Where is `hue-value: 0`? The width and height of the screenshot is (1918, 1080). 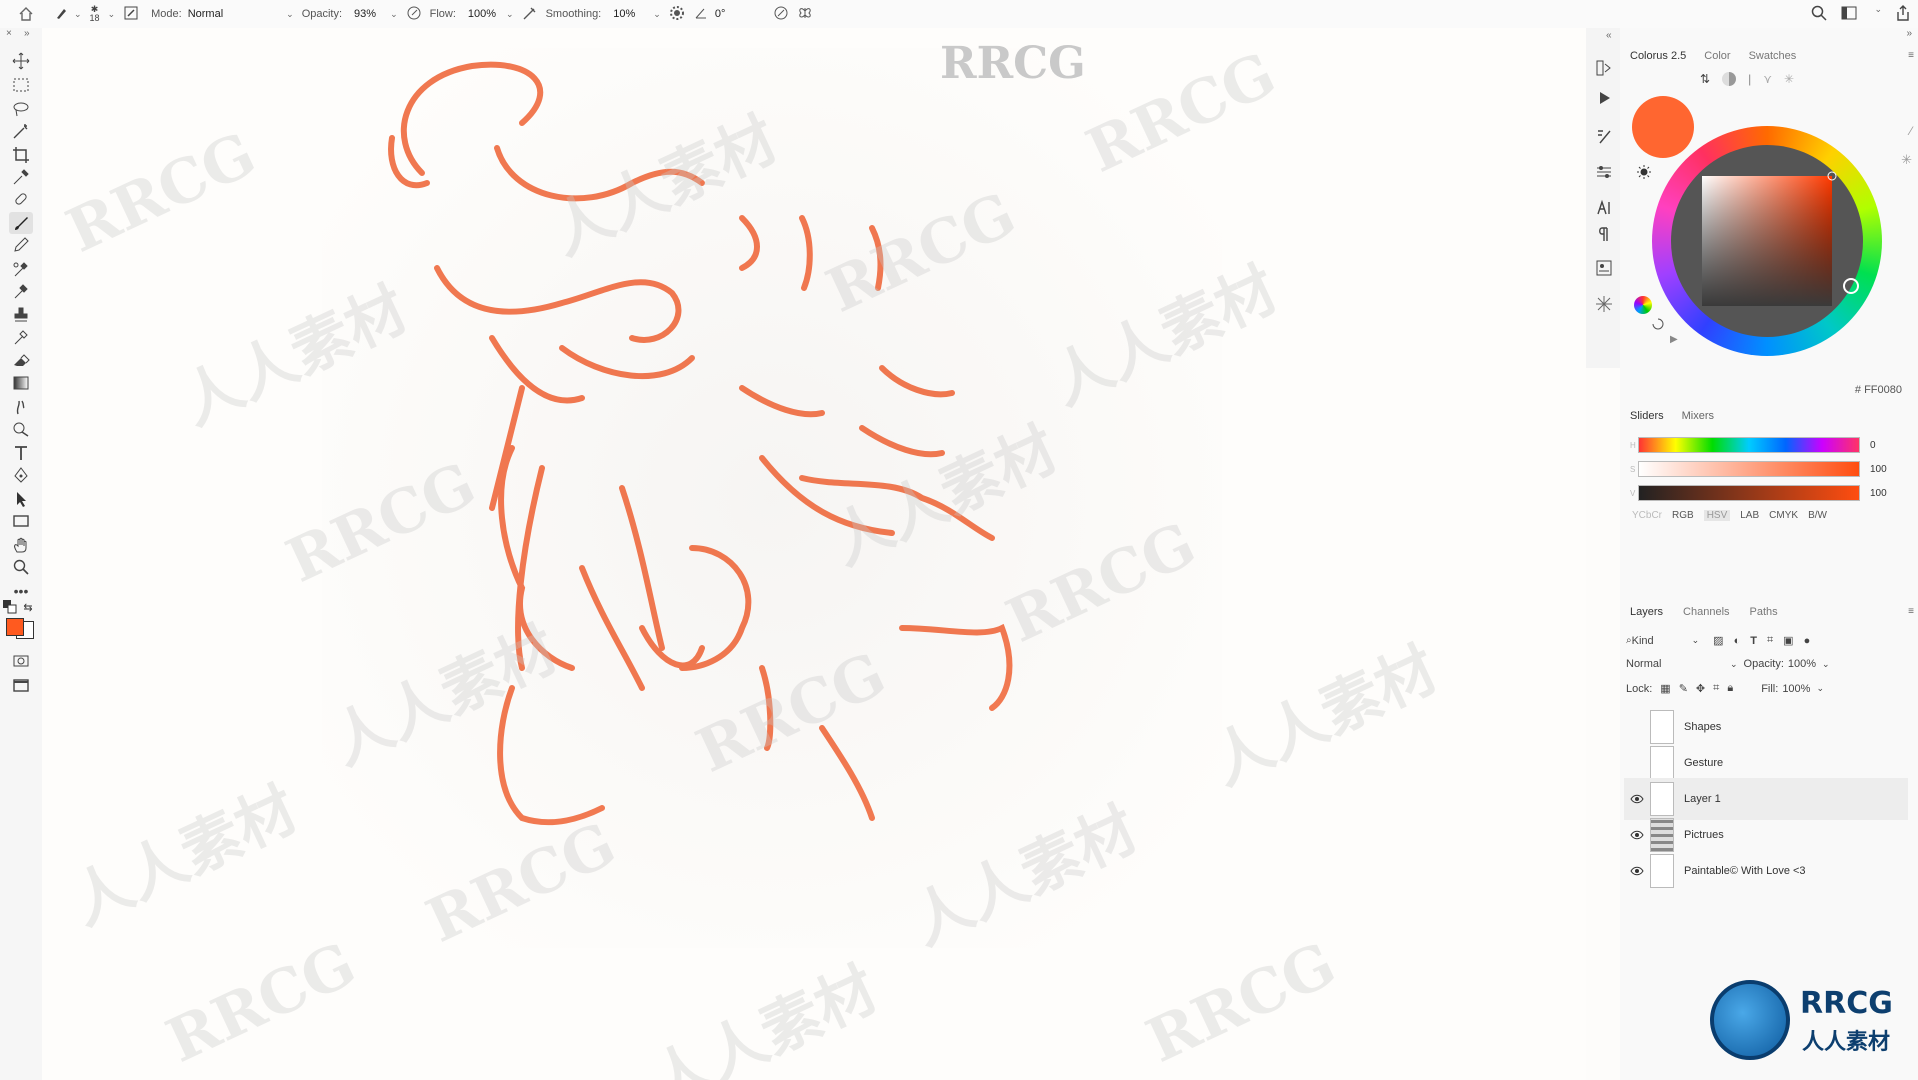
hue-value: 0 is located at coordinates (1873, 445).